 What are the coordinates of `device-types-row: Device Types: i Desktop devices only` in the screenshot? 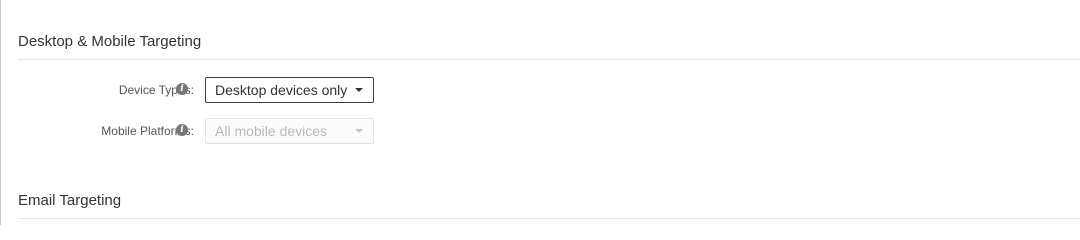 It's located at (202, 90).